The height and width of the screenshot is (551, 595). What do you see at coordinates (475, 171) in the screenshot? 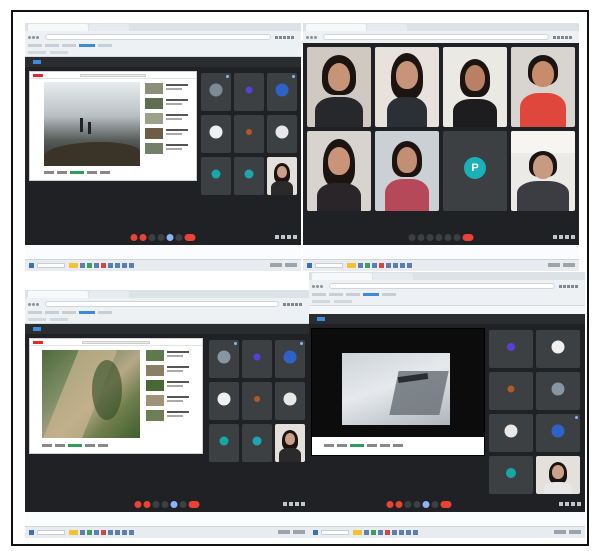
I see `participant-tile: P` at bounding box center [475, 171].